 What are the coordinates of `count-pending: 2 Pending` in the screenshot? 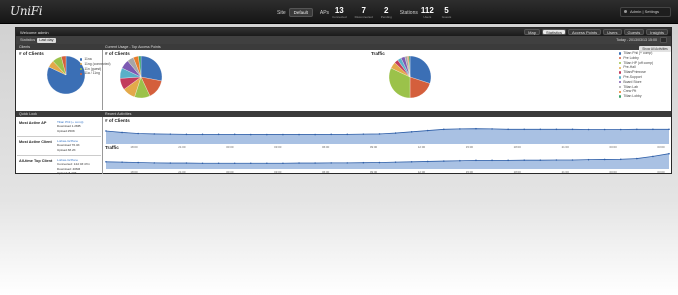 It's located at (386, 12).